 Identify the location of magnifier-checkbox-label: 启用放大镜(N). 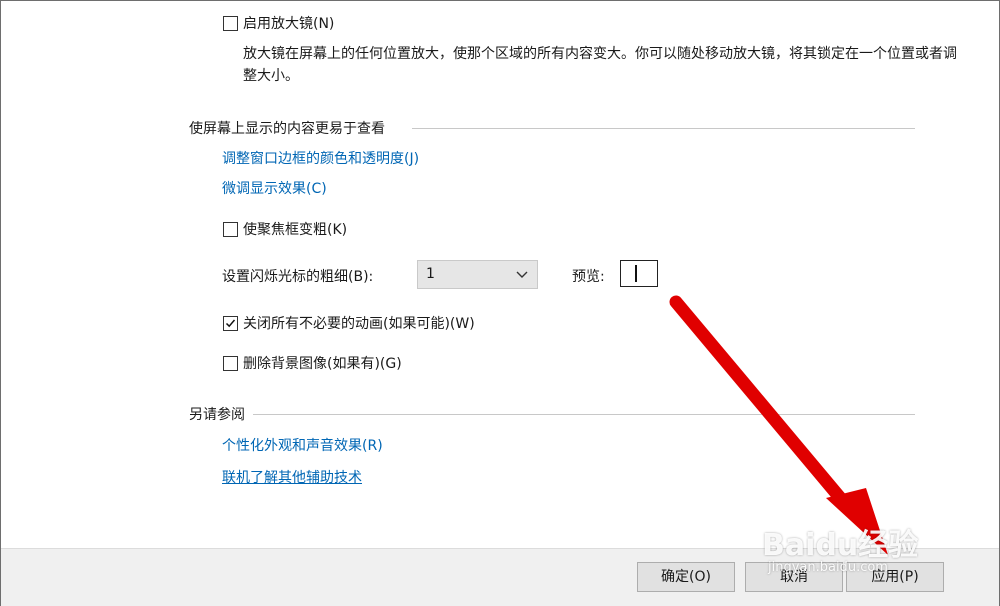
(288, 23).